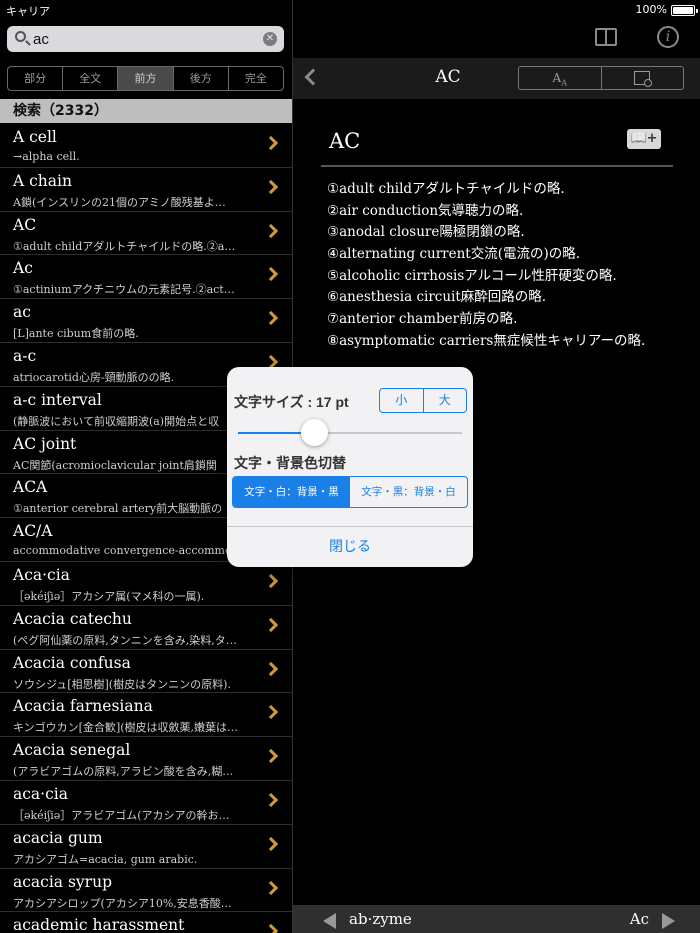  Describe the element at coordinates (684, 10) in the screenshot. I see `battery-icon` at that location.